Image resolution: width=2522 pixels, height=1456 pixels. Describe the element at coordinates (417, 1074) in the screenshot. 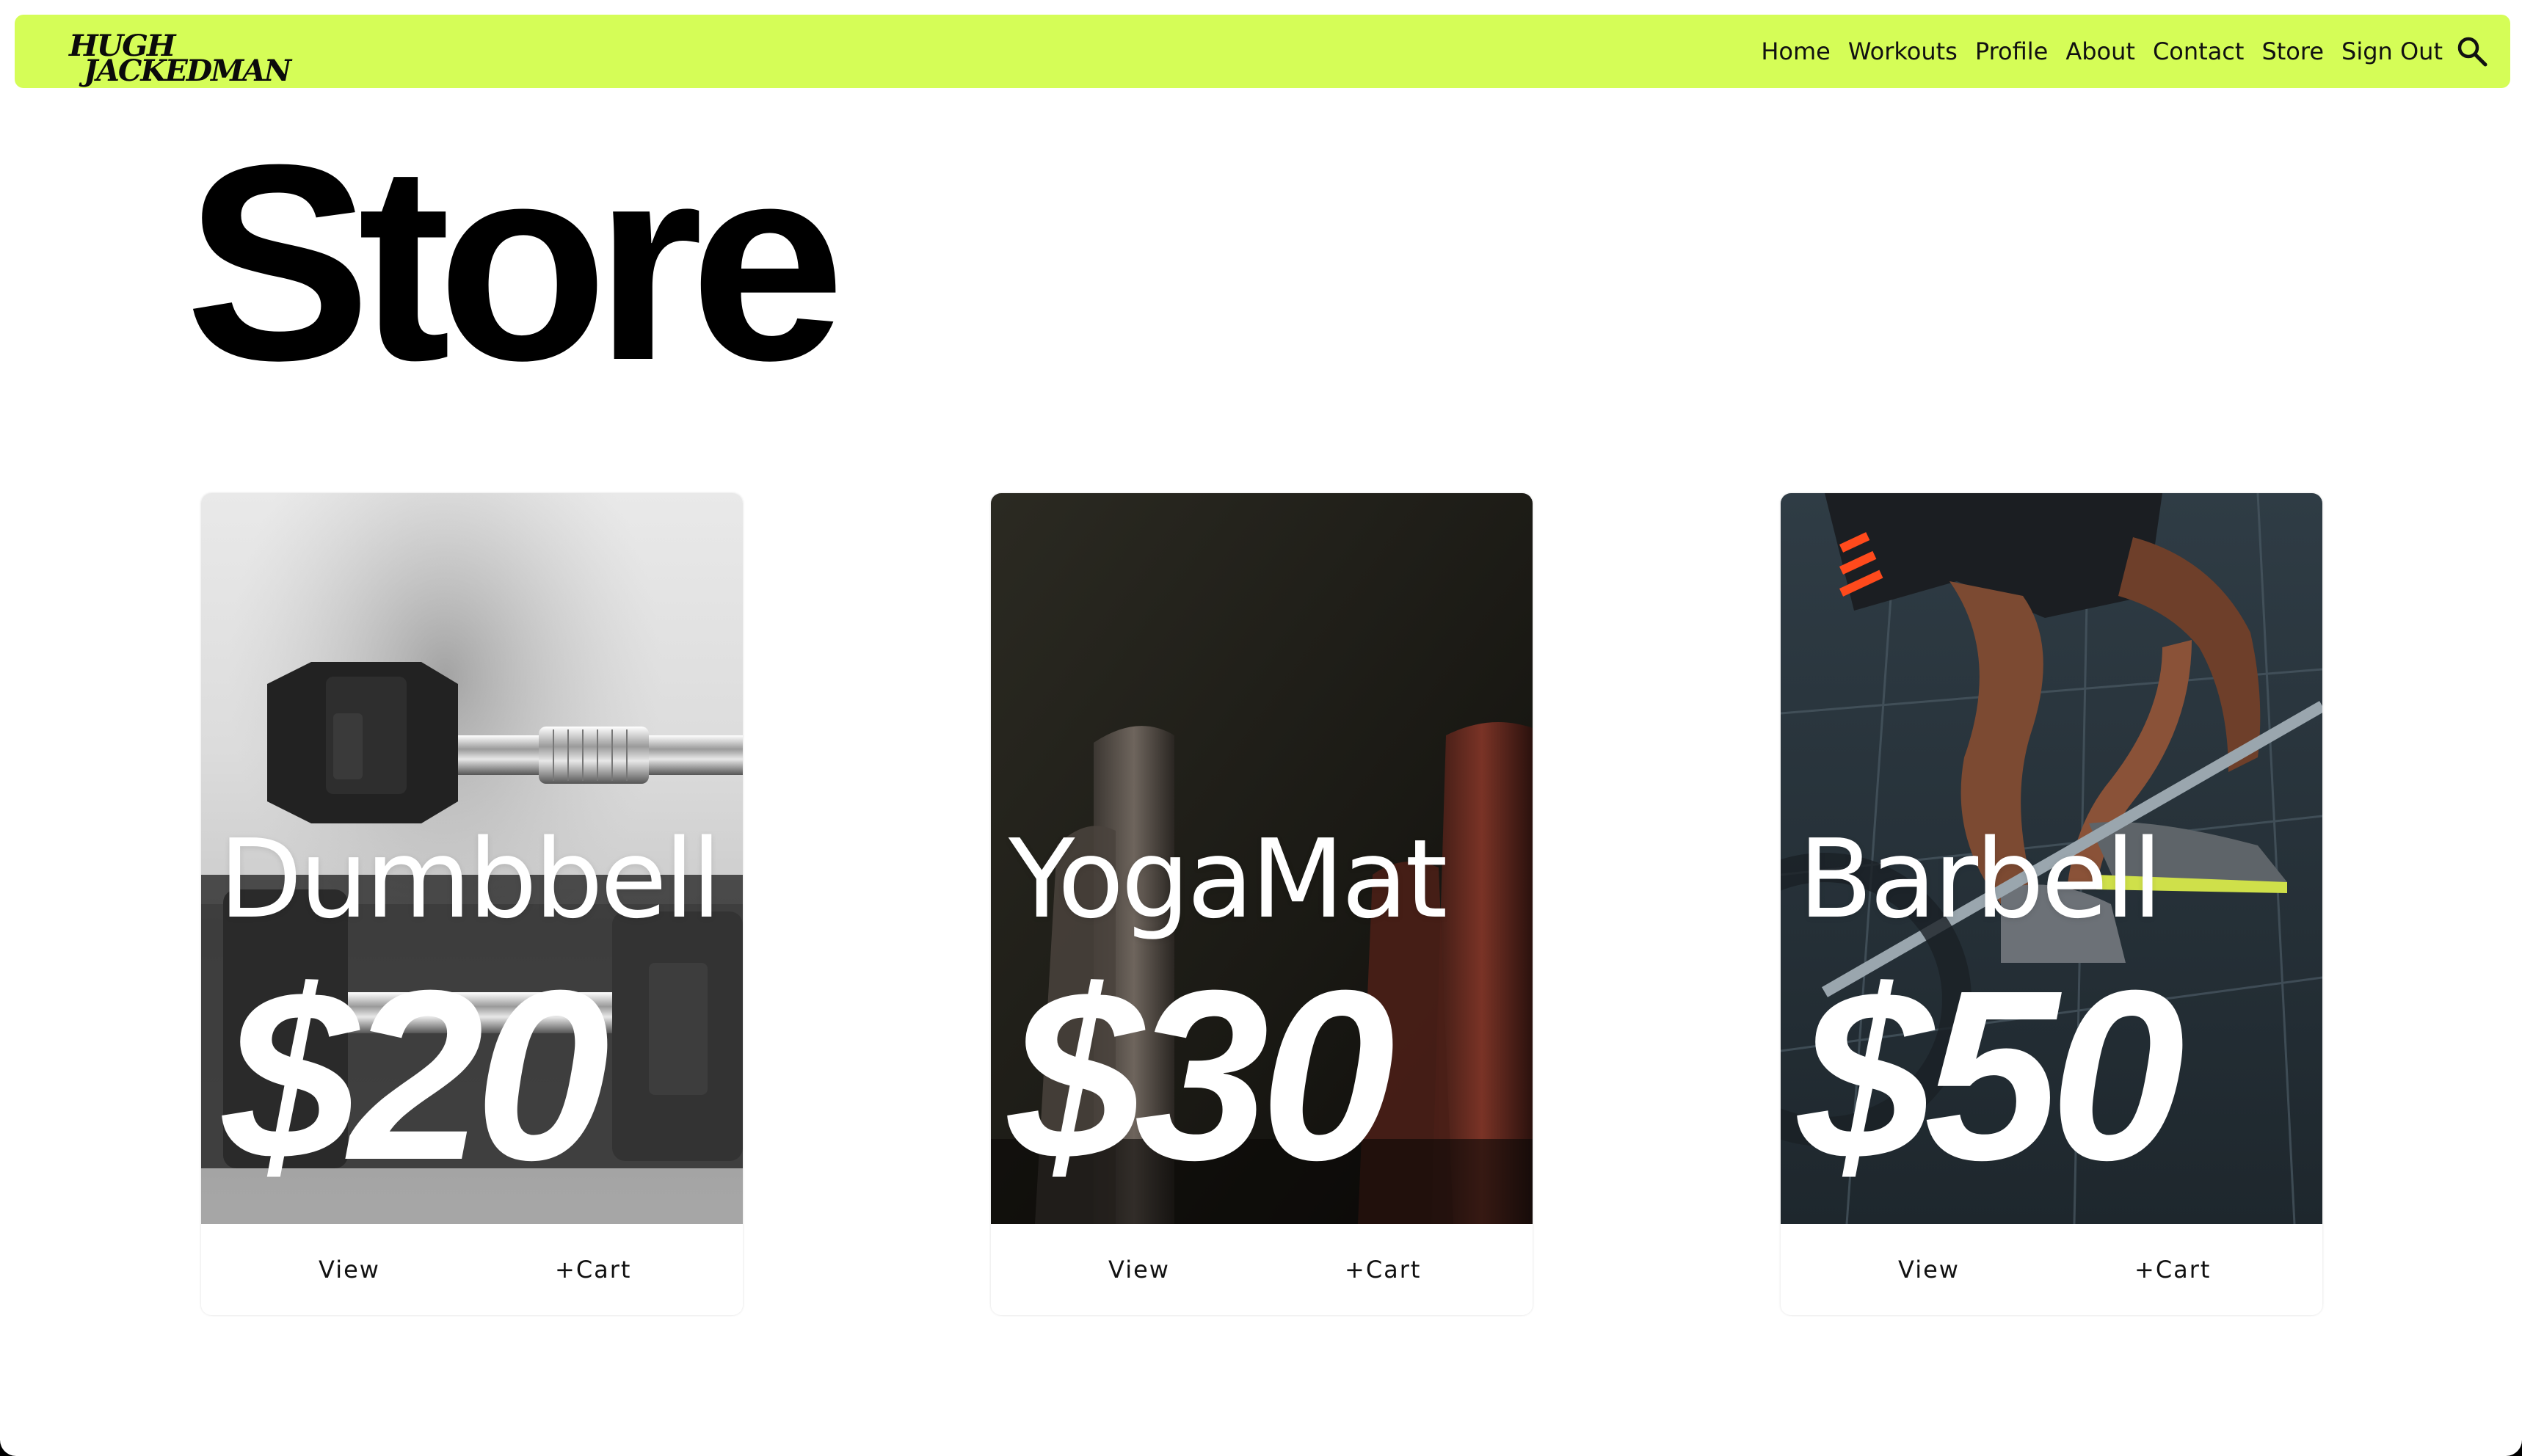

I see `product-price-dumbbell: $20` at that location.